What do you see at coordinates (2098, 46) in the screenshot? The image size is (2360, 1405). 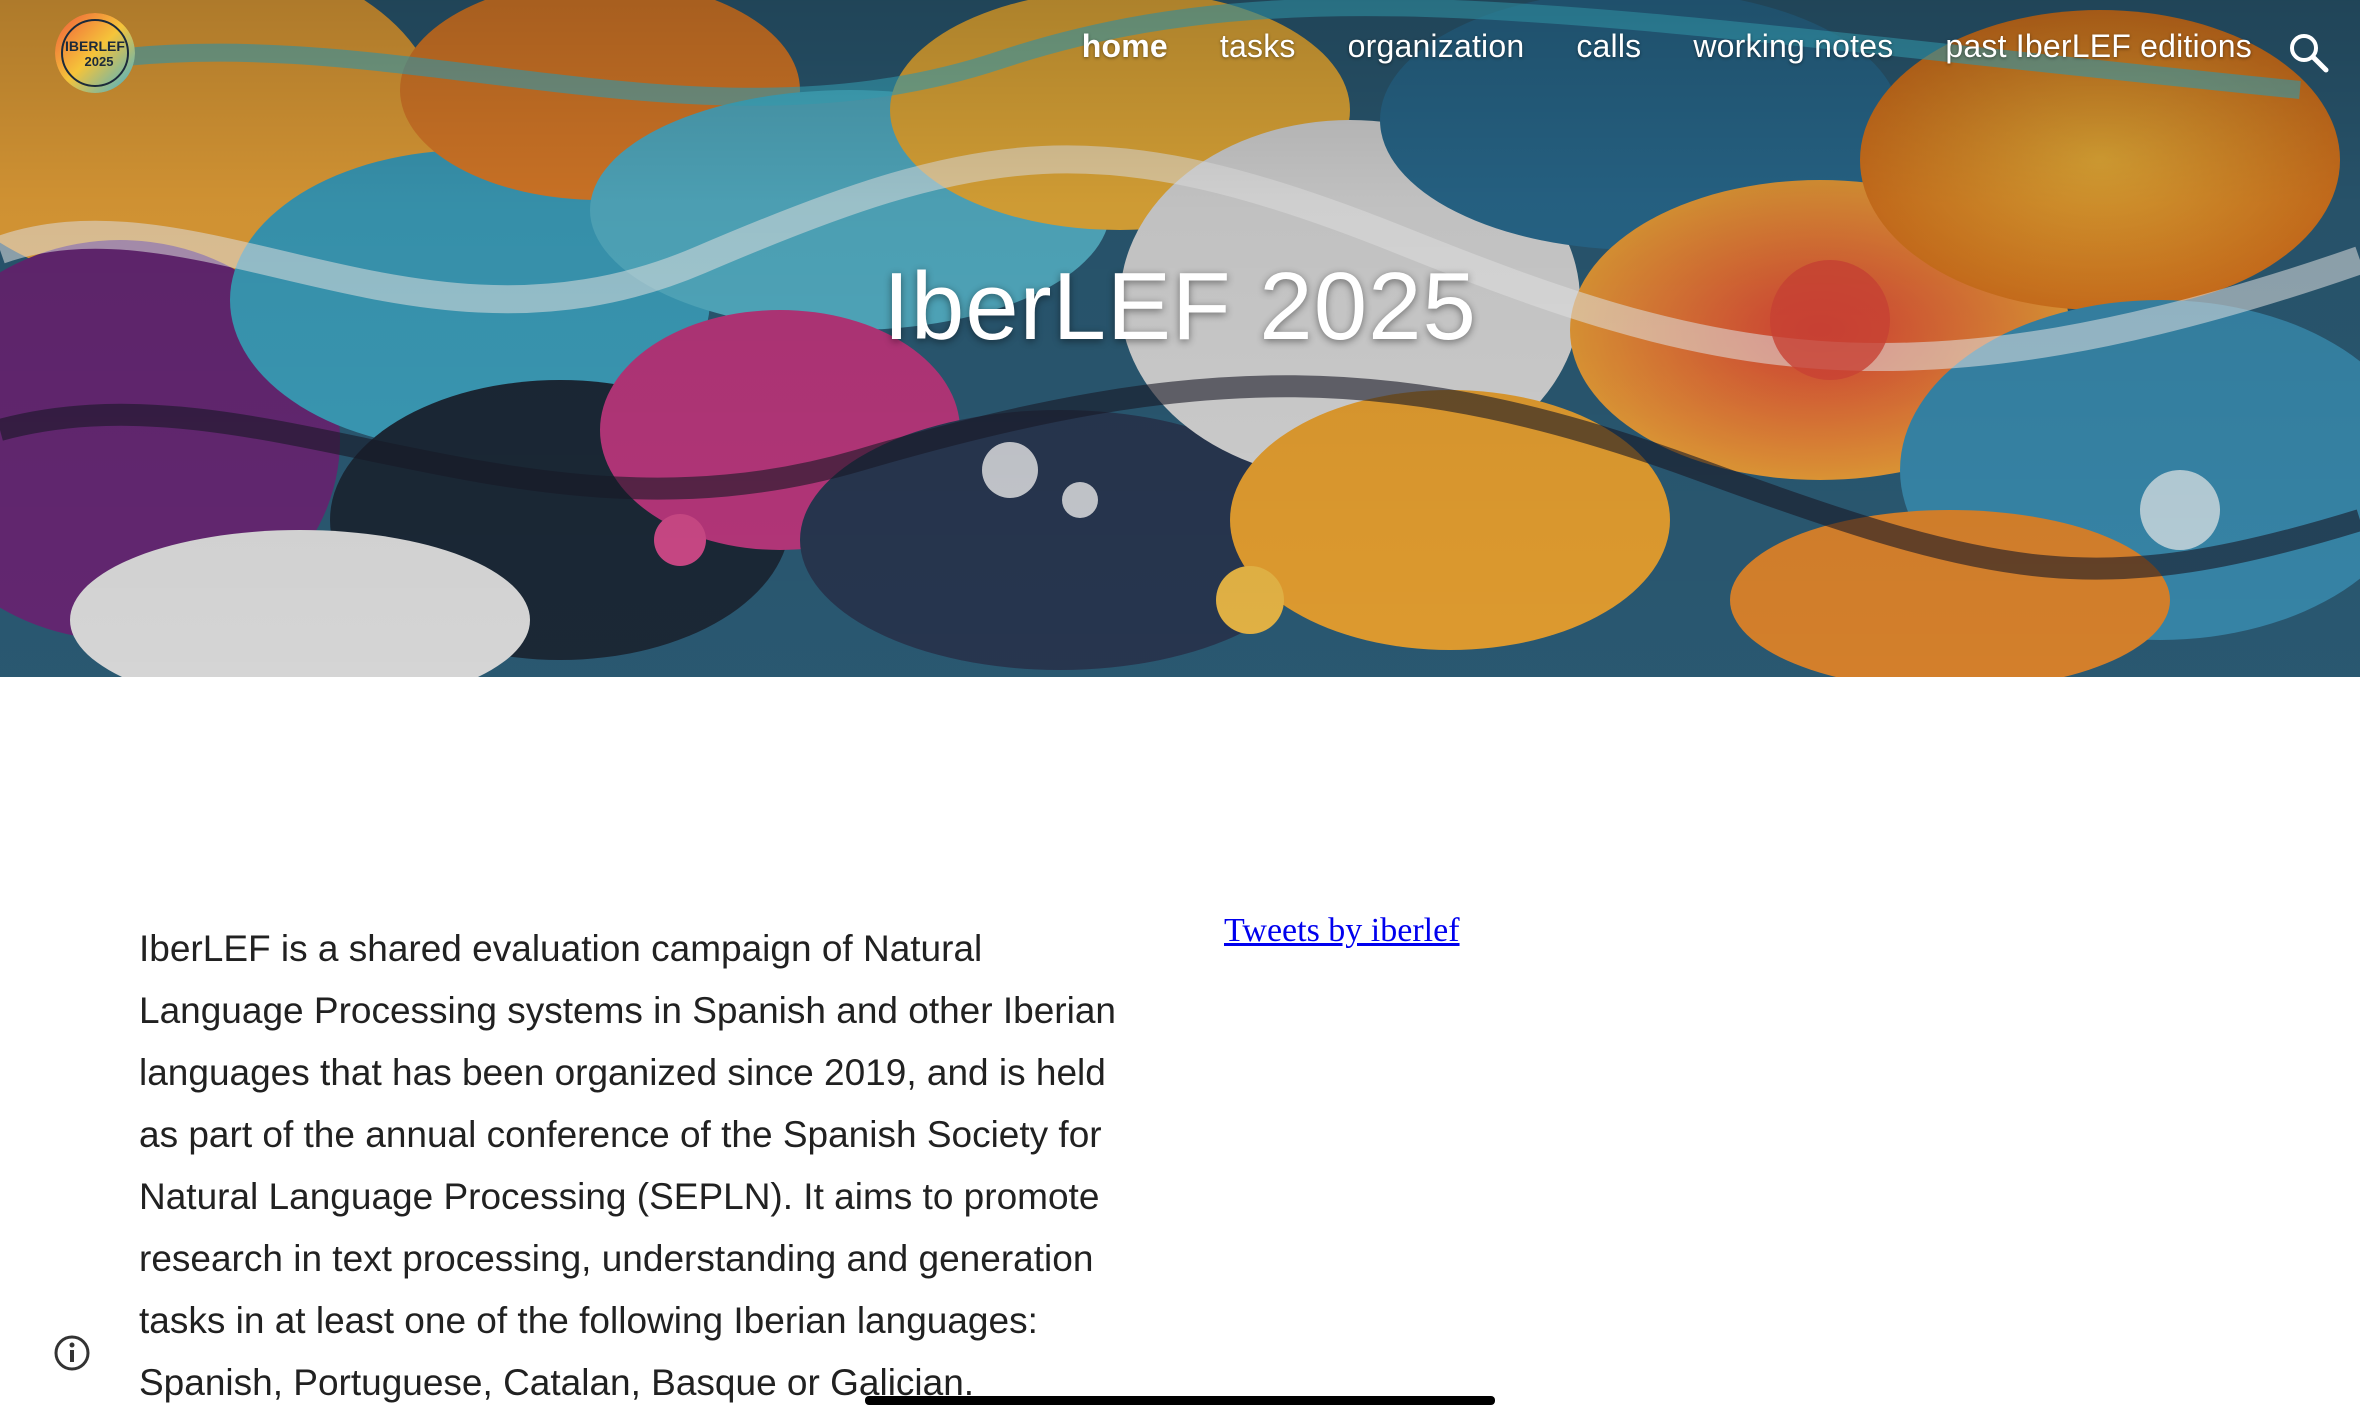 I see `nav-item-past-editions: past IberLEF editions` at bounding box center [2098, 46].